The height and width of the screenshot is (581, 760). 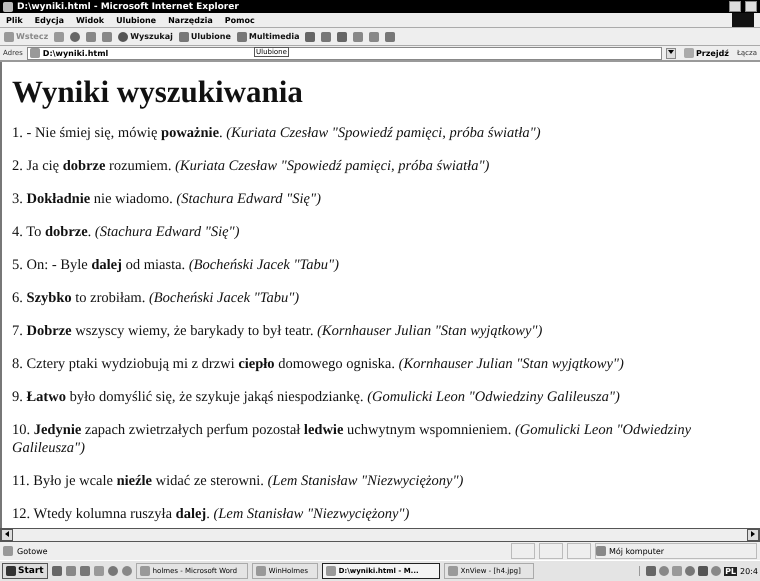 What do you see at coordinates (380, 535) in the screenshot?
I see `horizontal-scrollbar` at bounding box center [380, 535].